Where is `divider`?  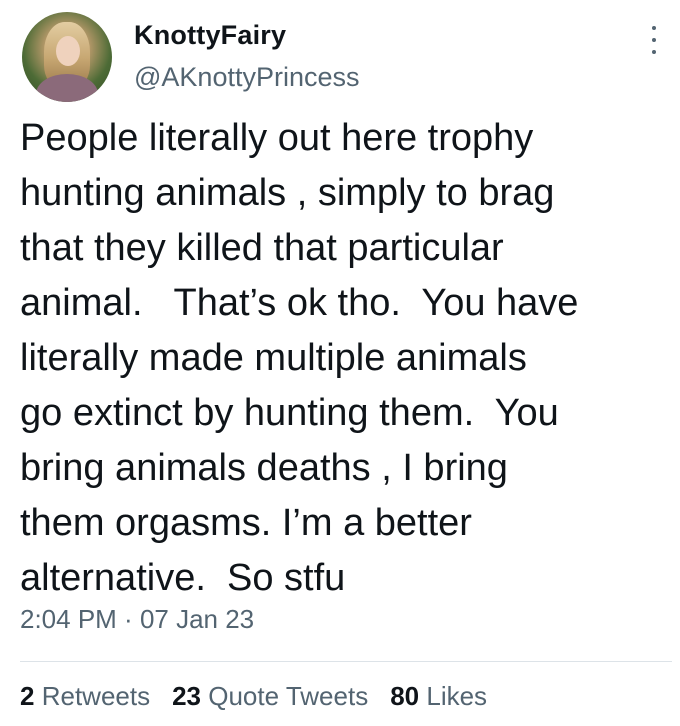
divider is located at coordinates (346, 661).